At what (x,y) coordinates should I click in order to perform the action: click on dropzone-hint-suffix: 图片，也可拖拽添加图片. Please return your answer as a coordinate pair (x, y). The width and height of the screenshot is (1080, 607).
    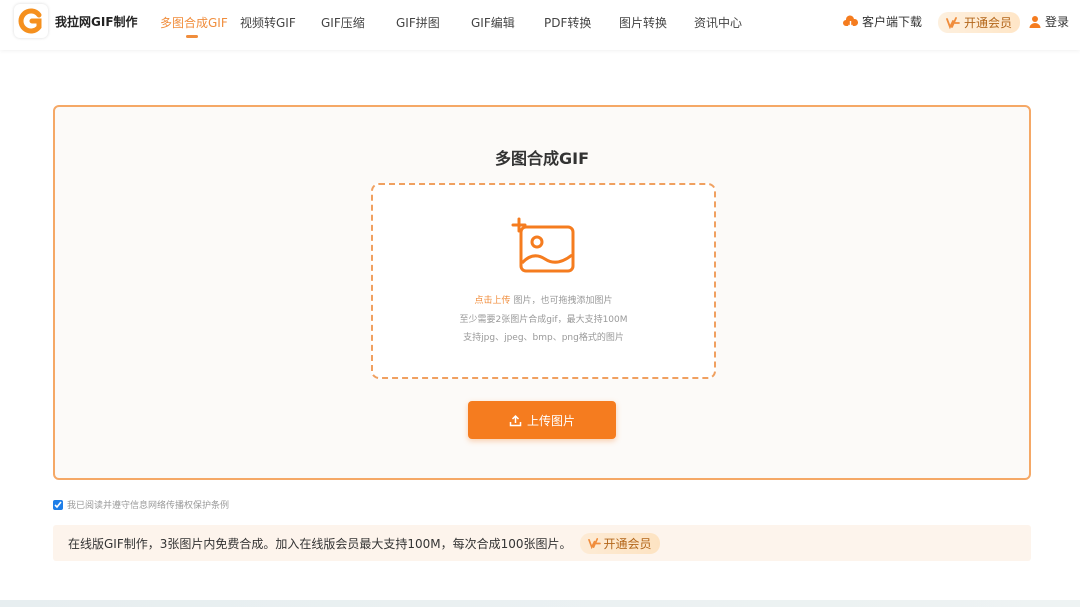
    Looking at the image, I should click on (563, 301).